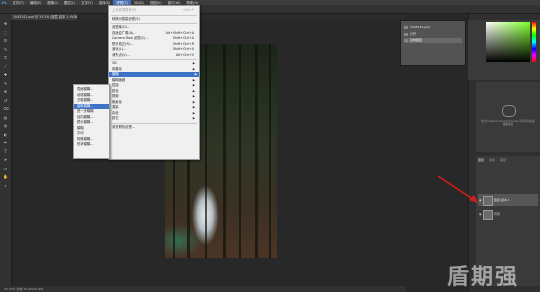 This screenshot has height=292, width=540. I want to click on shape-icon: ▭, so click(5, 168).